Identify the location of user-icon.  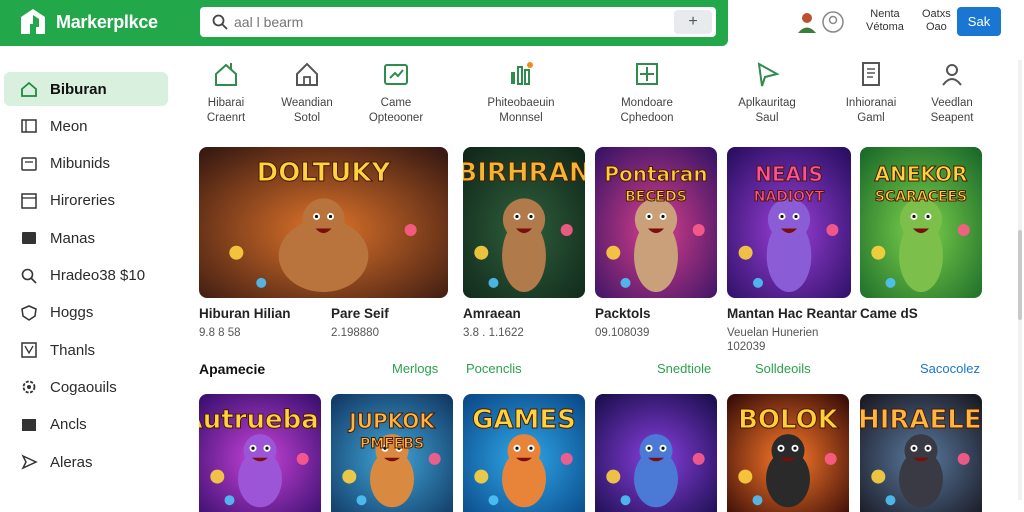
(952, 75).